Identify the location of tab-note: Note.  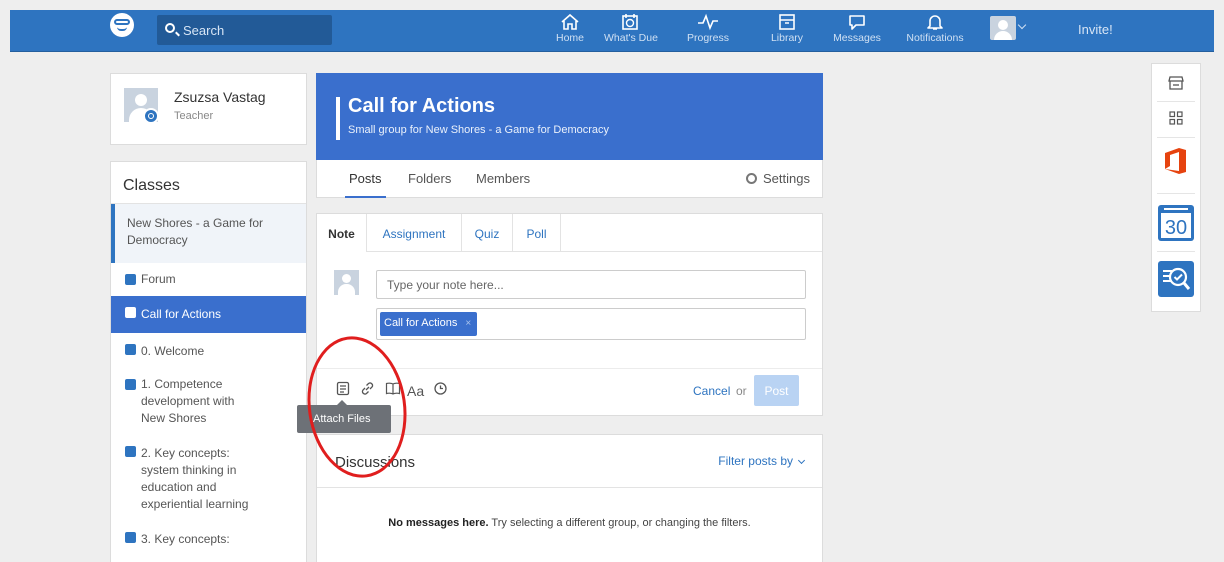
(342, 233).